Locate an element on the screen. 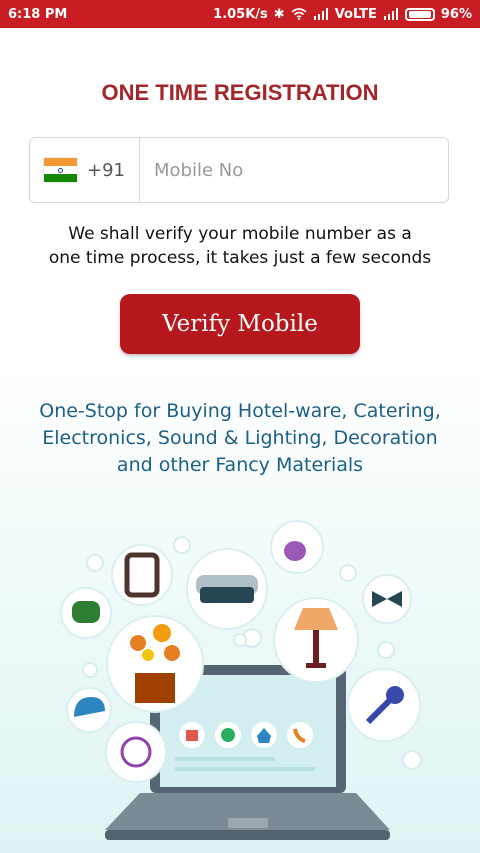 Image resolution: width=480 pixels, height=853 pixels. flower-pot-icon is located at coordinates (155, 664).